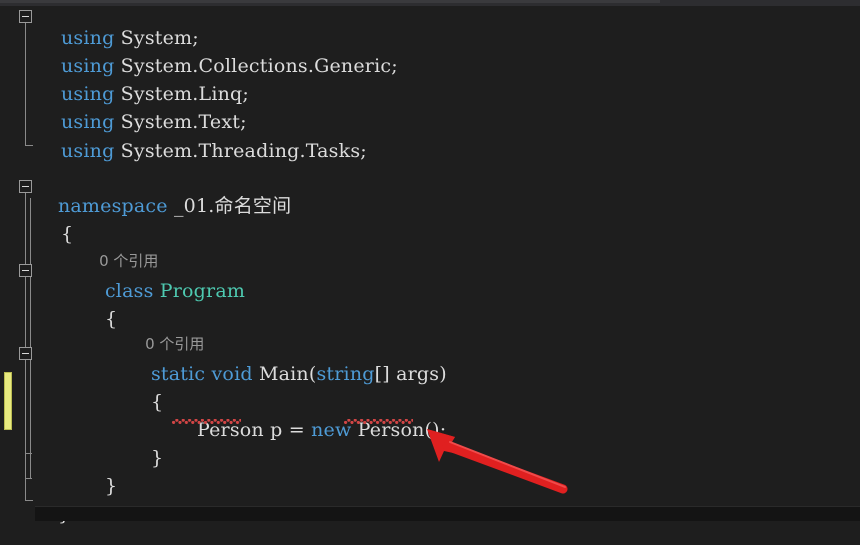  I want to click on unsaved-change-bar, so click(8, 401).